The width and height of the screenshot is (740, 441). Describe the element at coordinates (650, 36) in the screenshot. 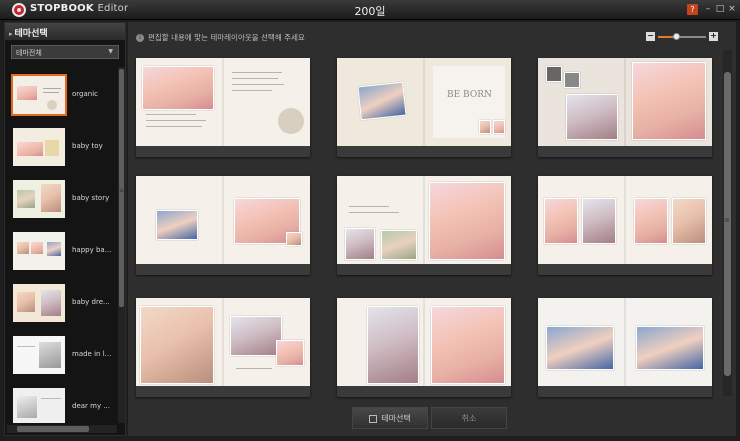

I see `zoom-out-button: −` at that location.